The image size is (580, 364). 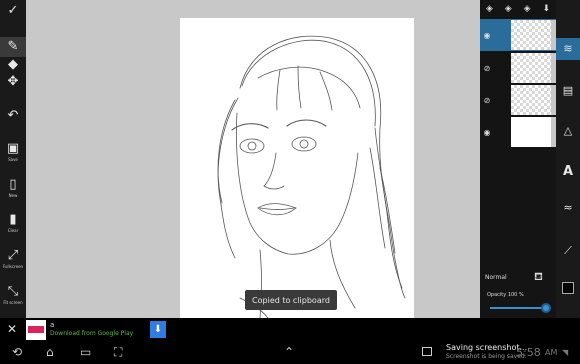 I want to click on download-icon: ⬇, so click(x=158, y=329).